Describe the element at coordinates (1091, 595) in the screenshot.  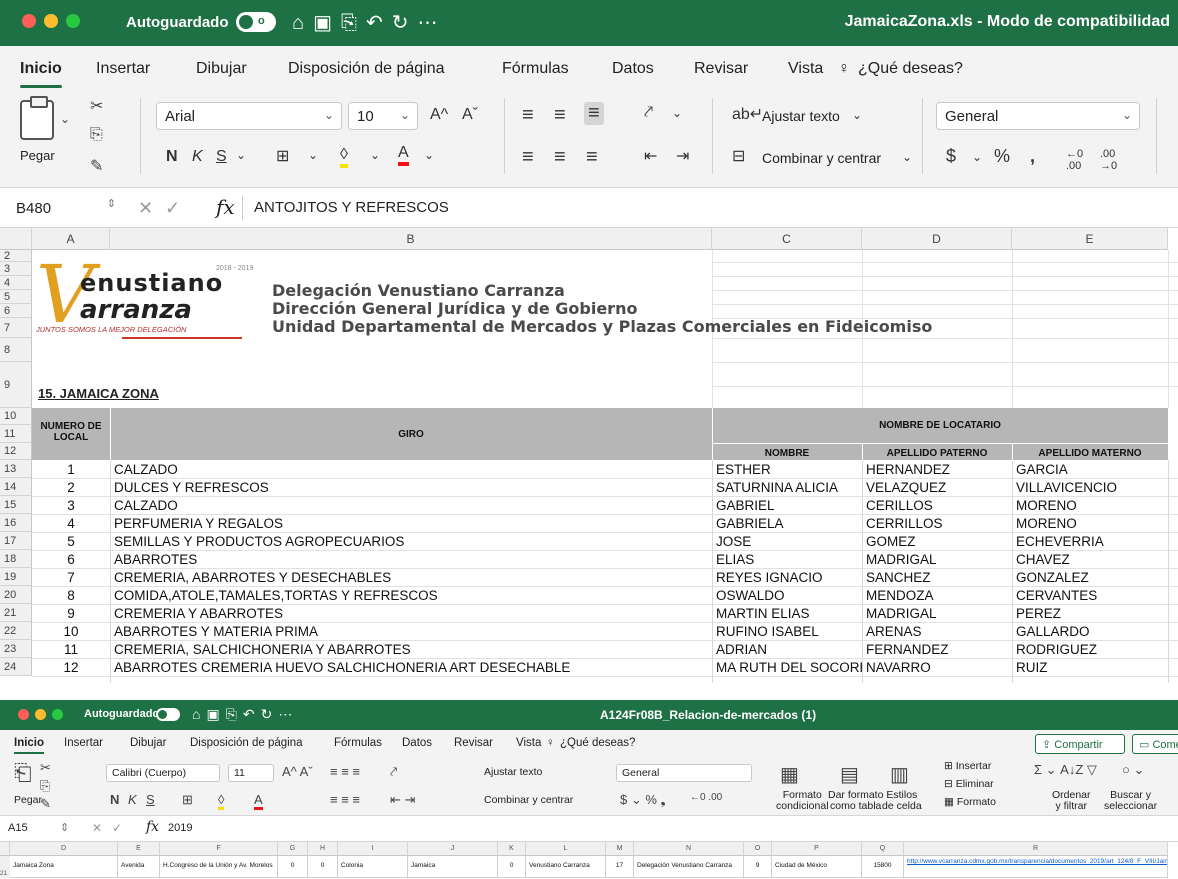
I see `cell-apellido-materno: CERVANTES` at that location.